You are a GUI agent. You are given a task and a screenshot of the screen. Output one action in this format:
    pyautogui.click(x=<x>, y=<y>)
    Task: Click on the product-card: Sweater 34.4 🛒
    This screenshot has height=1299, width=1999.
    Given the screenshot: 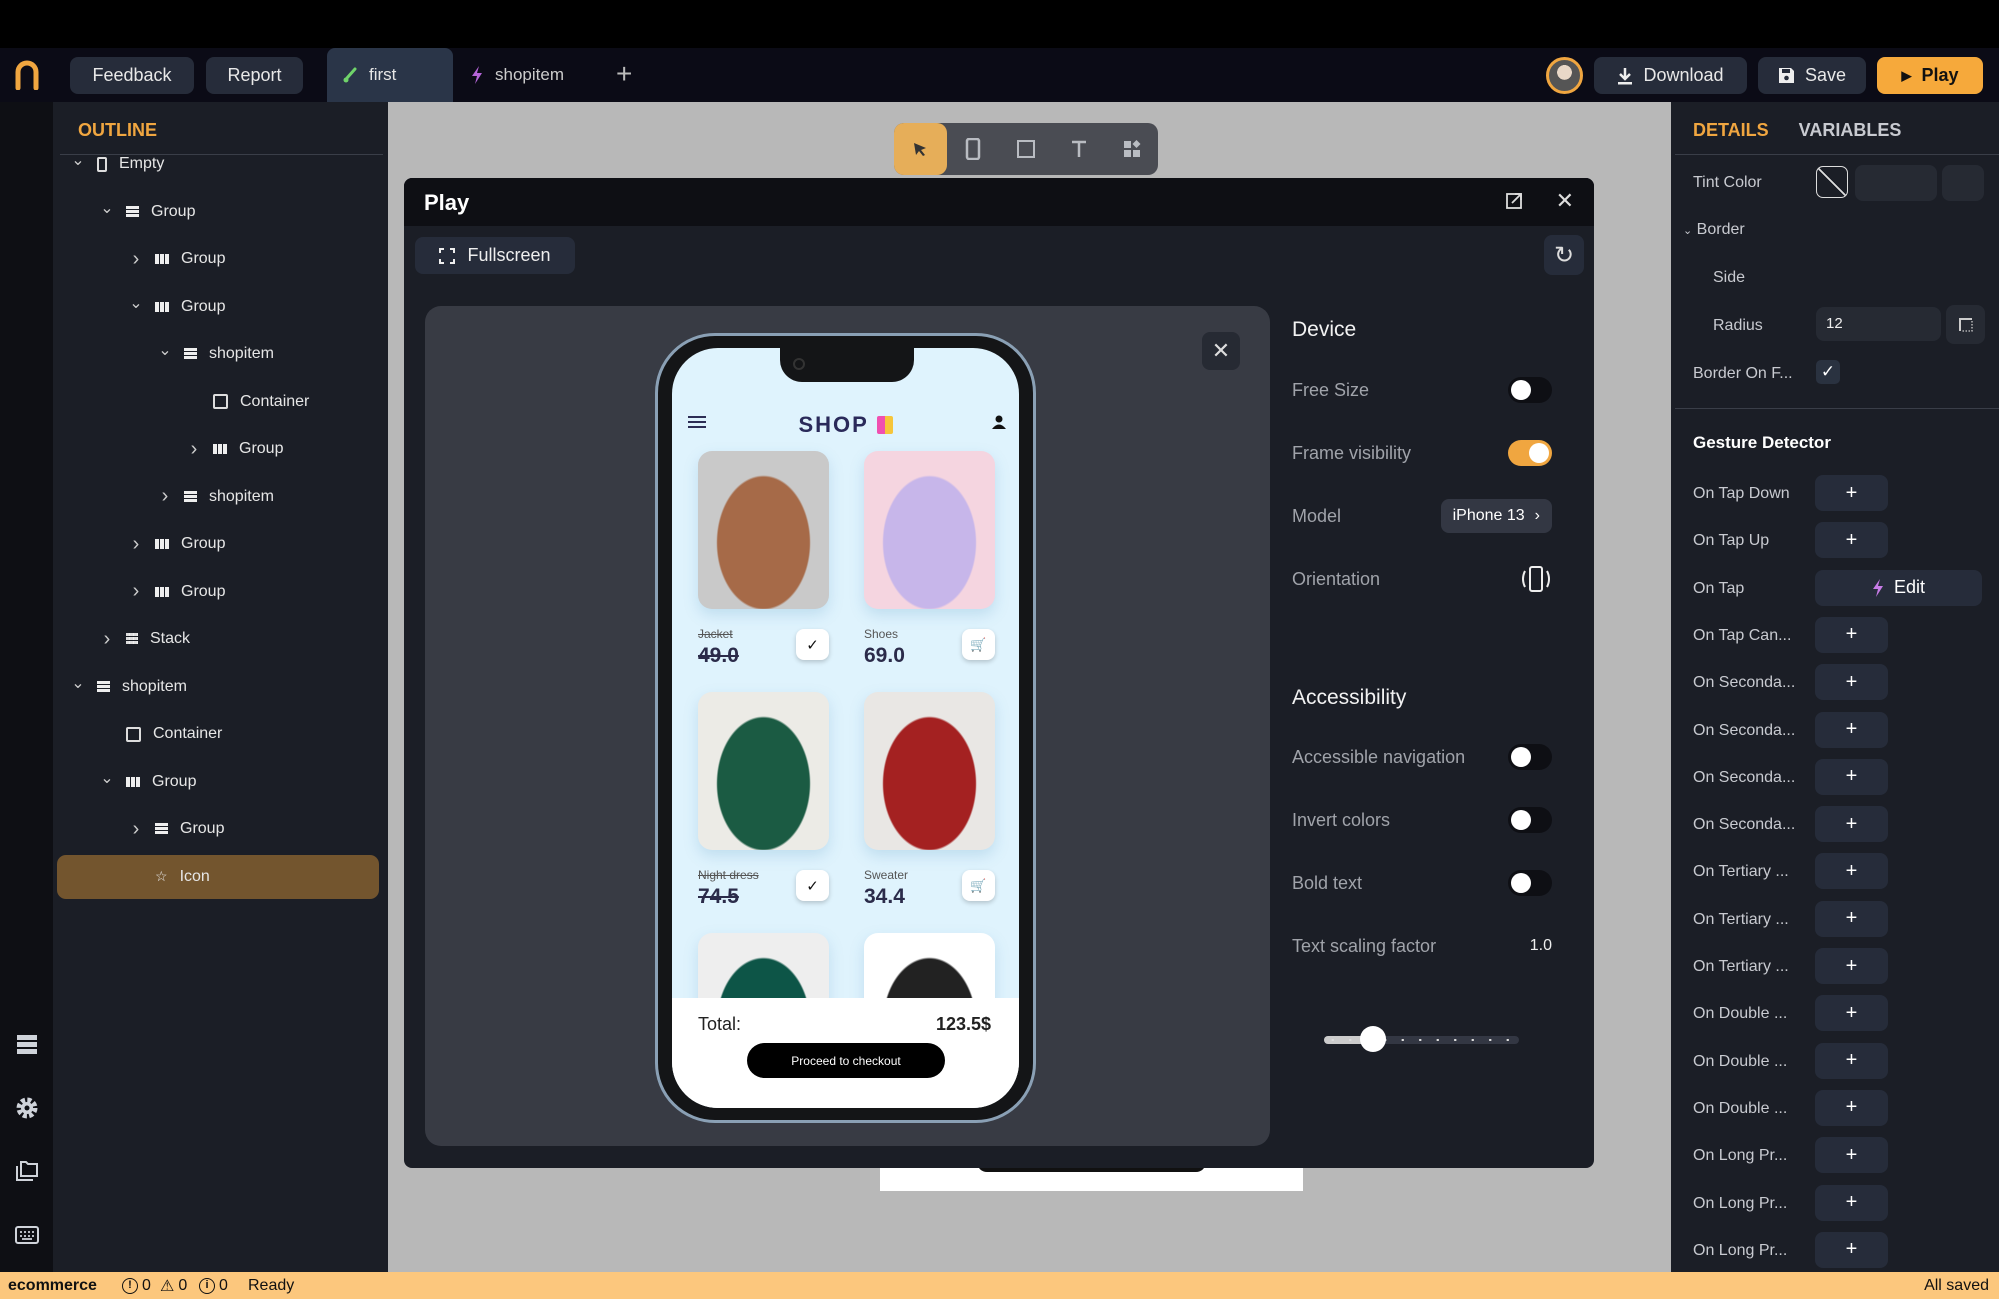 What is the action you would take?
    pyautogui.click(x=929, y=800)
    